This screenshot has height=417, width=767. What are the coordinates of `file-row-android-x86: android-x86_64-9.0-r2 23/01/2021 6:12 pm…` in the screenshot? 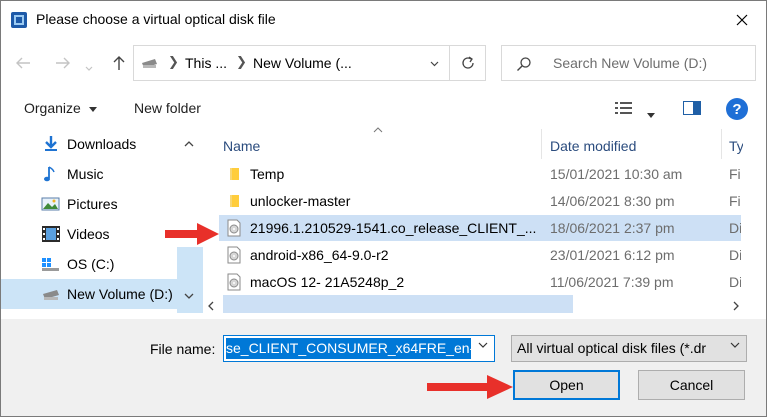 It's located at (480, 255).